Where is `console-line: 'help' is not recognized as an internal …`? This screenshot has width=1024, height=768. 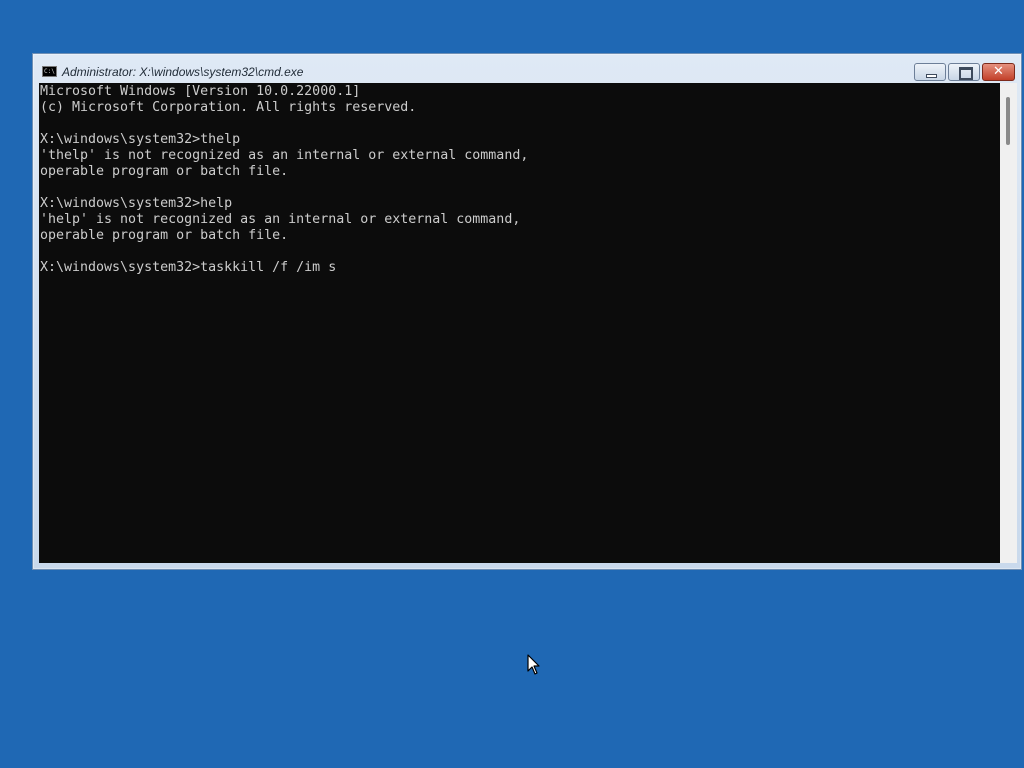 console-line: 'help' is not recognized as an internal … is located at coordinates (280, 219).